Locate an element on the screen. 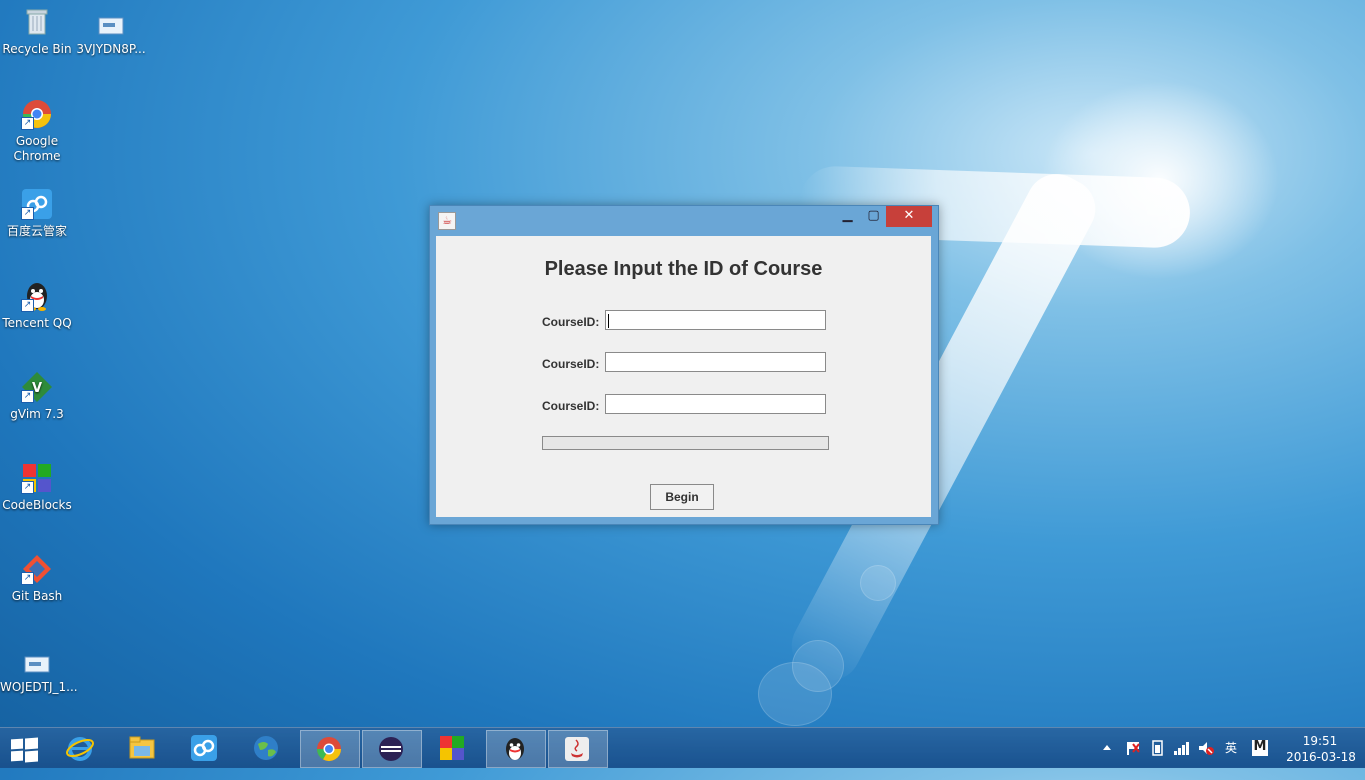 This screenshot has height=780, width=1365. qq-icon is located at coordinates (515, 749).